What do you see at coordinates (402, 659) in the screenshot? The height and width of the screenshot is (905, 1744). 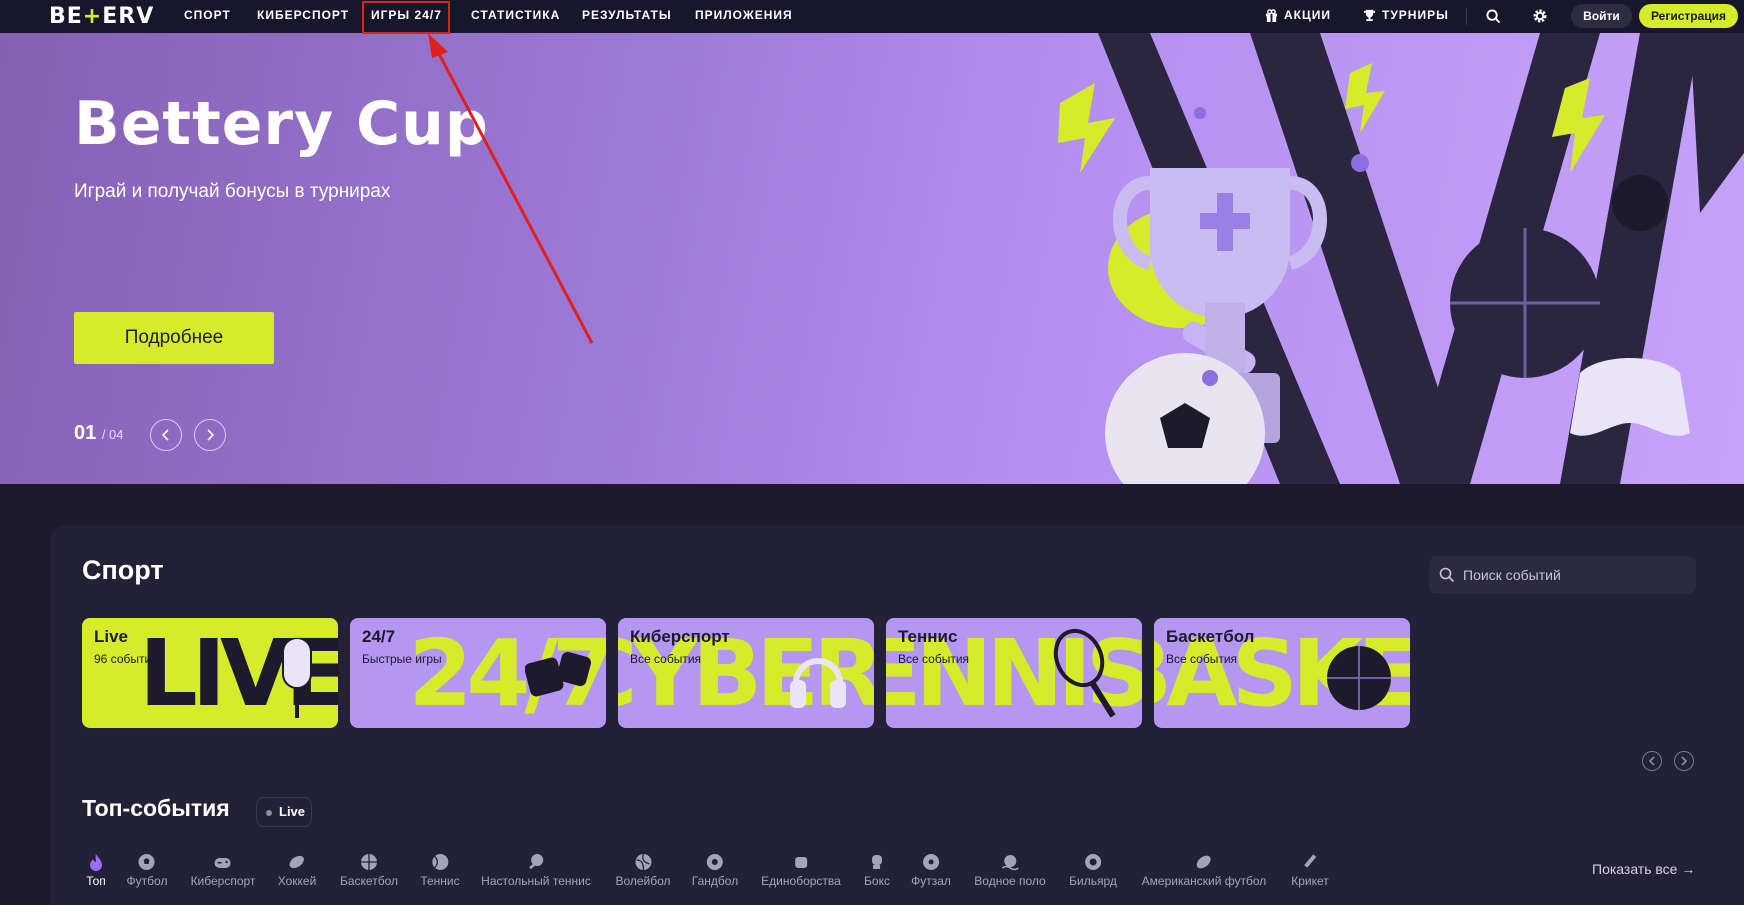 I see `card-247-sub: Быстрые игры` at bounding box center [402, 659].